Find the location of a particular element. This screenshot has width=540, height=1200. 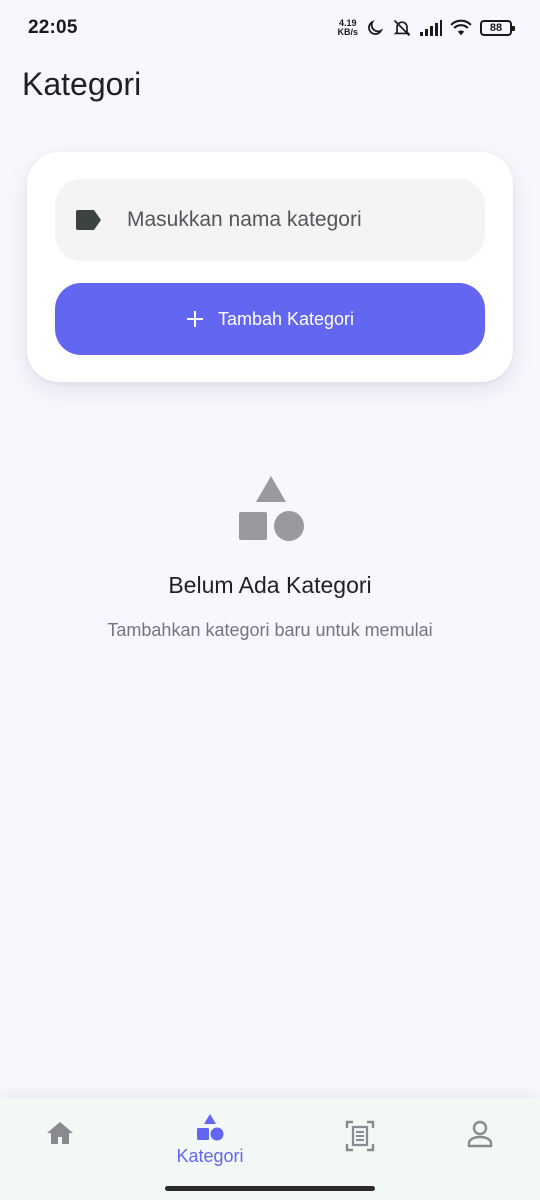

moon-icon is located at coordinates (376, 27).